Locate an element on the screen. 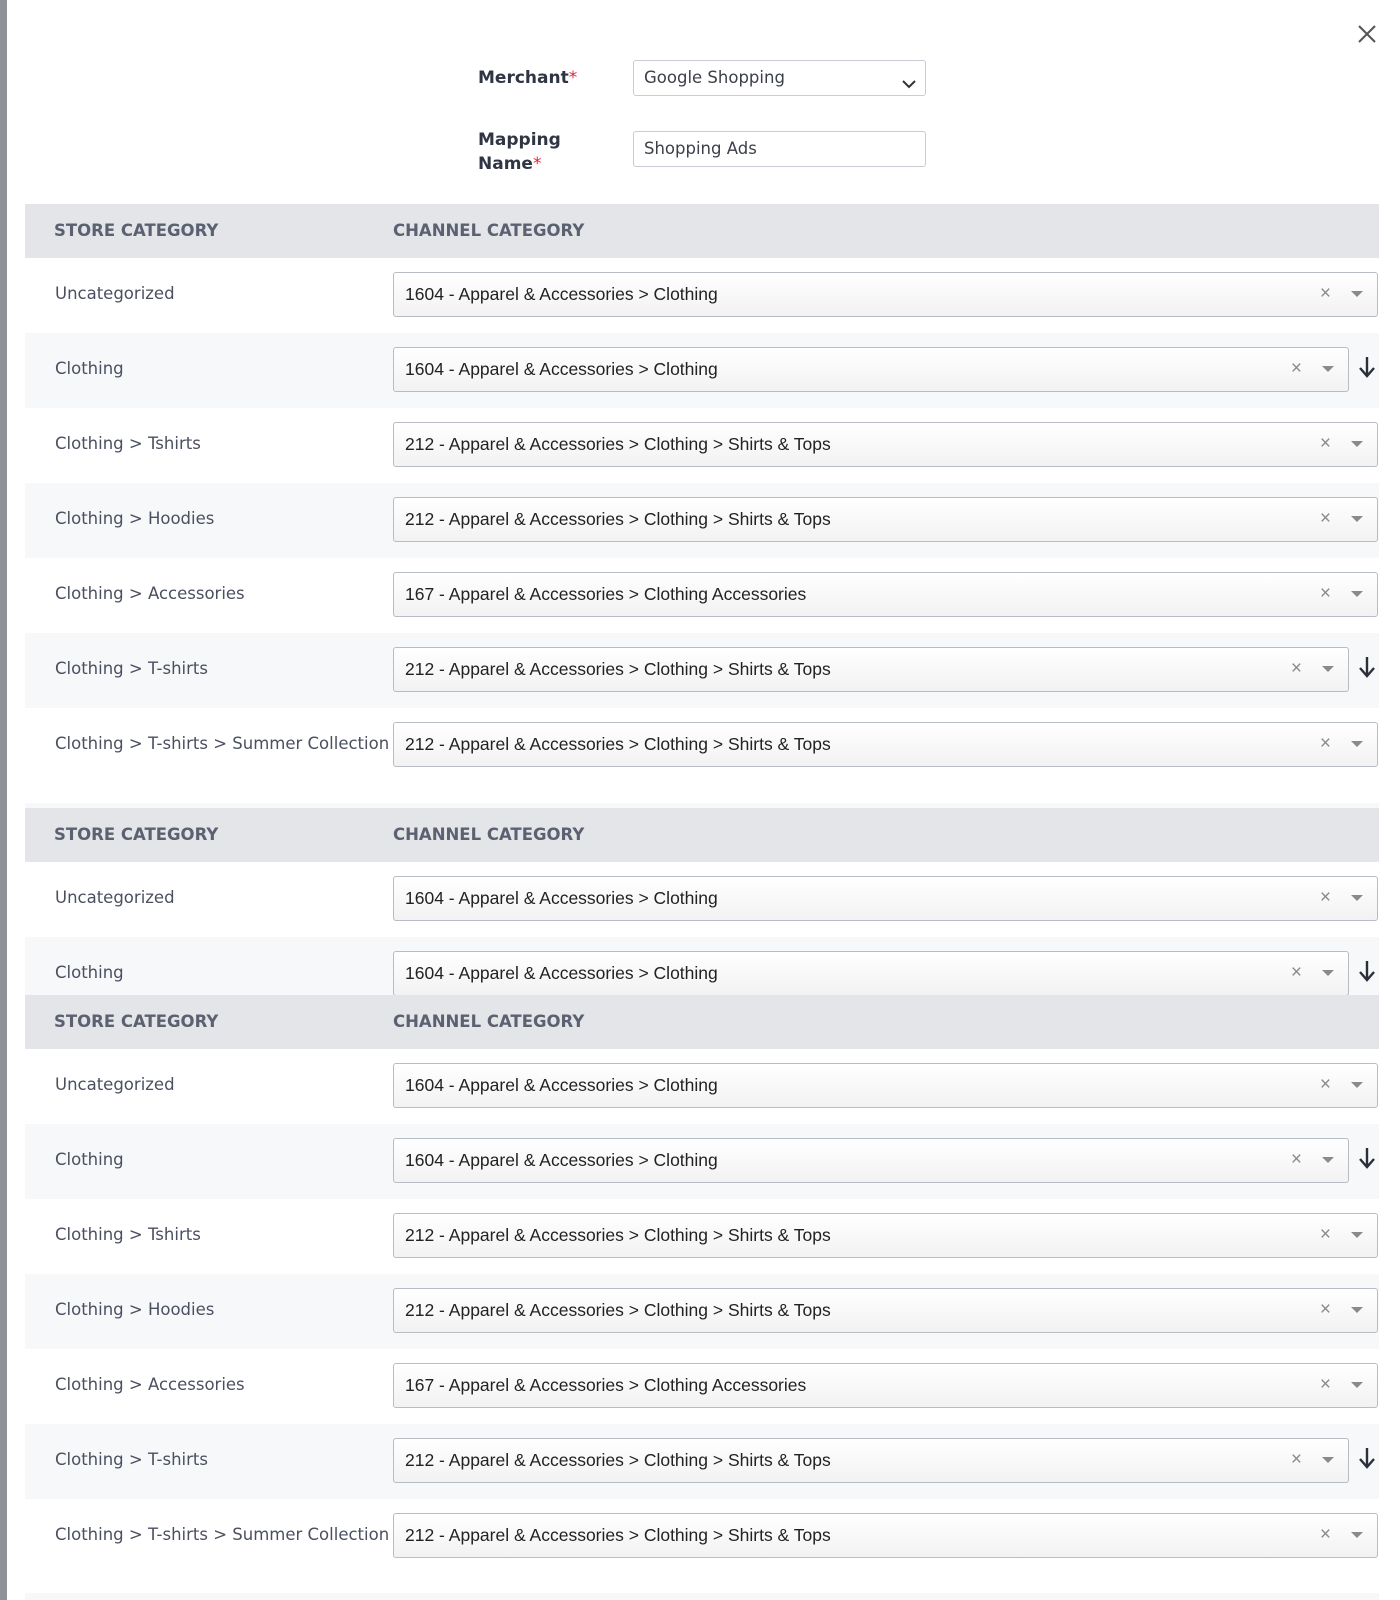 The width and height of the screenshot is (1400, 1600). mapping-name-label-line2: Name is located at coordinates (505, 164).